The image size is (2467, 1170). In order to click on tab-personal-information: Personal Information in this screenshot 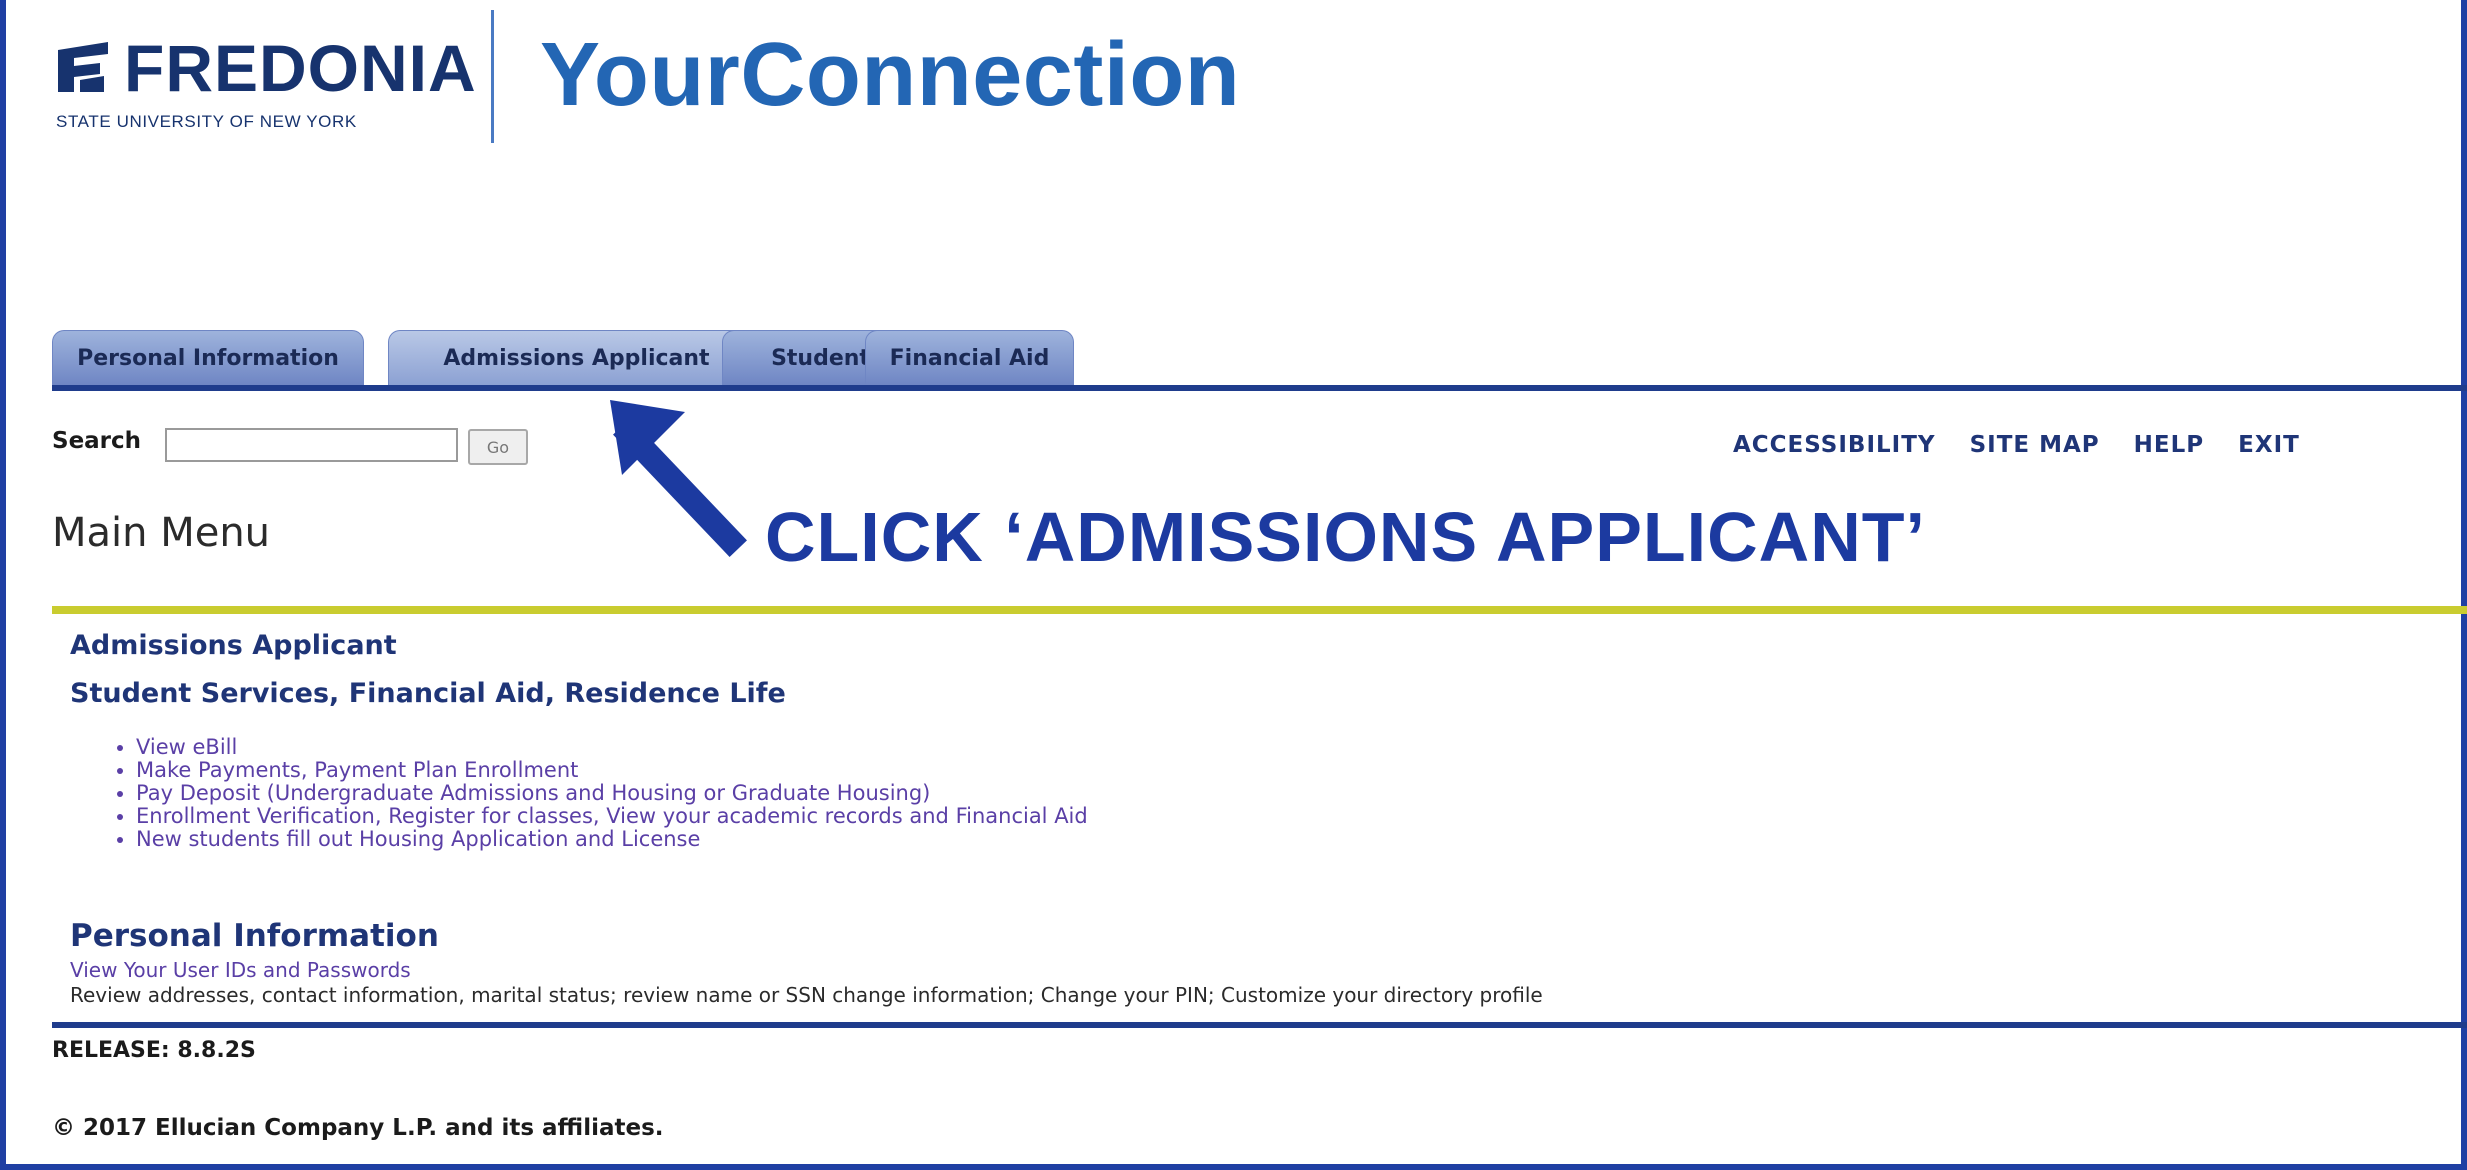, I will do `click(208, 357)`.